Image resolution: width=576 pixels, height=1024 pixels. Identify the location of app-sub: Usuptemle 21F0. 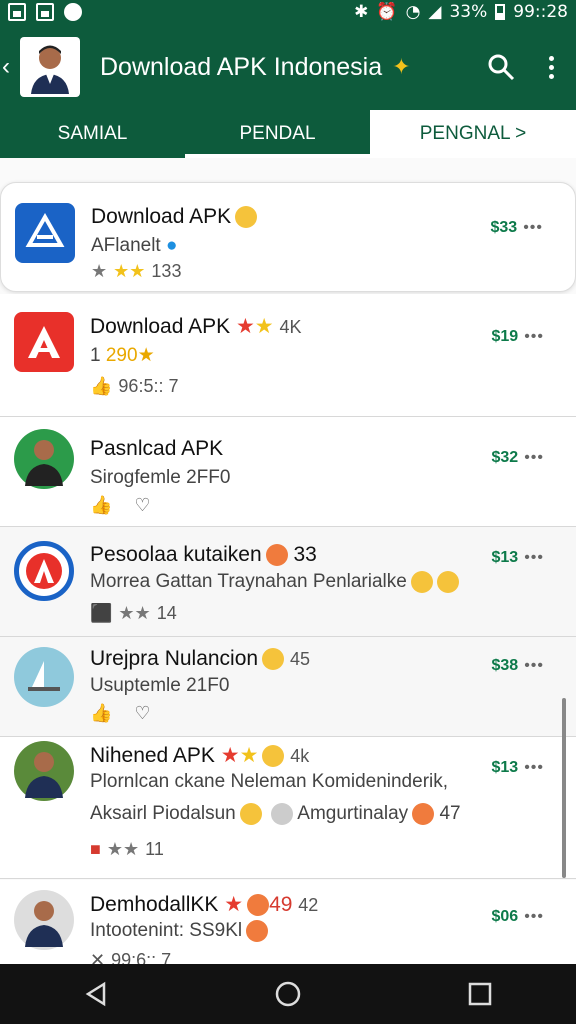
(160, 685).